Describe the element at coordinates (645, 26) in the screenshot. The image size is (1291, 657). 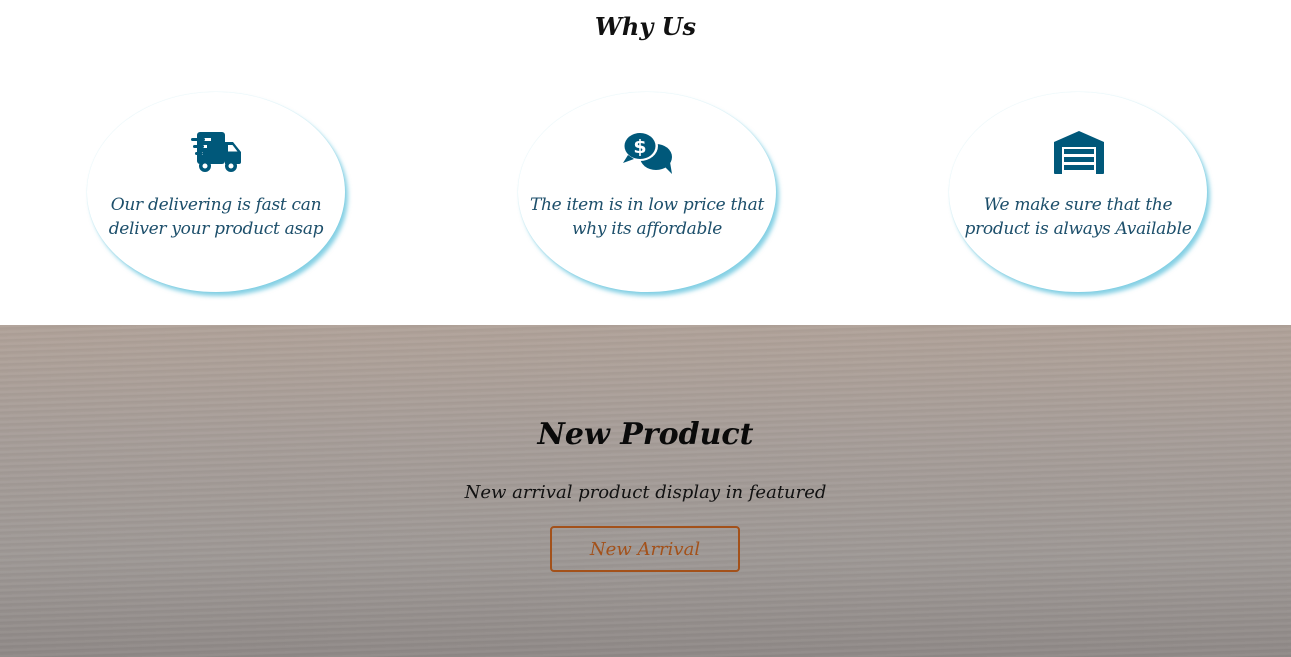
I see `why-us-title: Why Us` at that location.